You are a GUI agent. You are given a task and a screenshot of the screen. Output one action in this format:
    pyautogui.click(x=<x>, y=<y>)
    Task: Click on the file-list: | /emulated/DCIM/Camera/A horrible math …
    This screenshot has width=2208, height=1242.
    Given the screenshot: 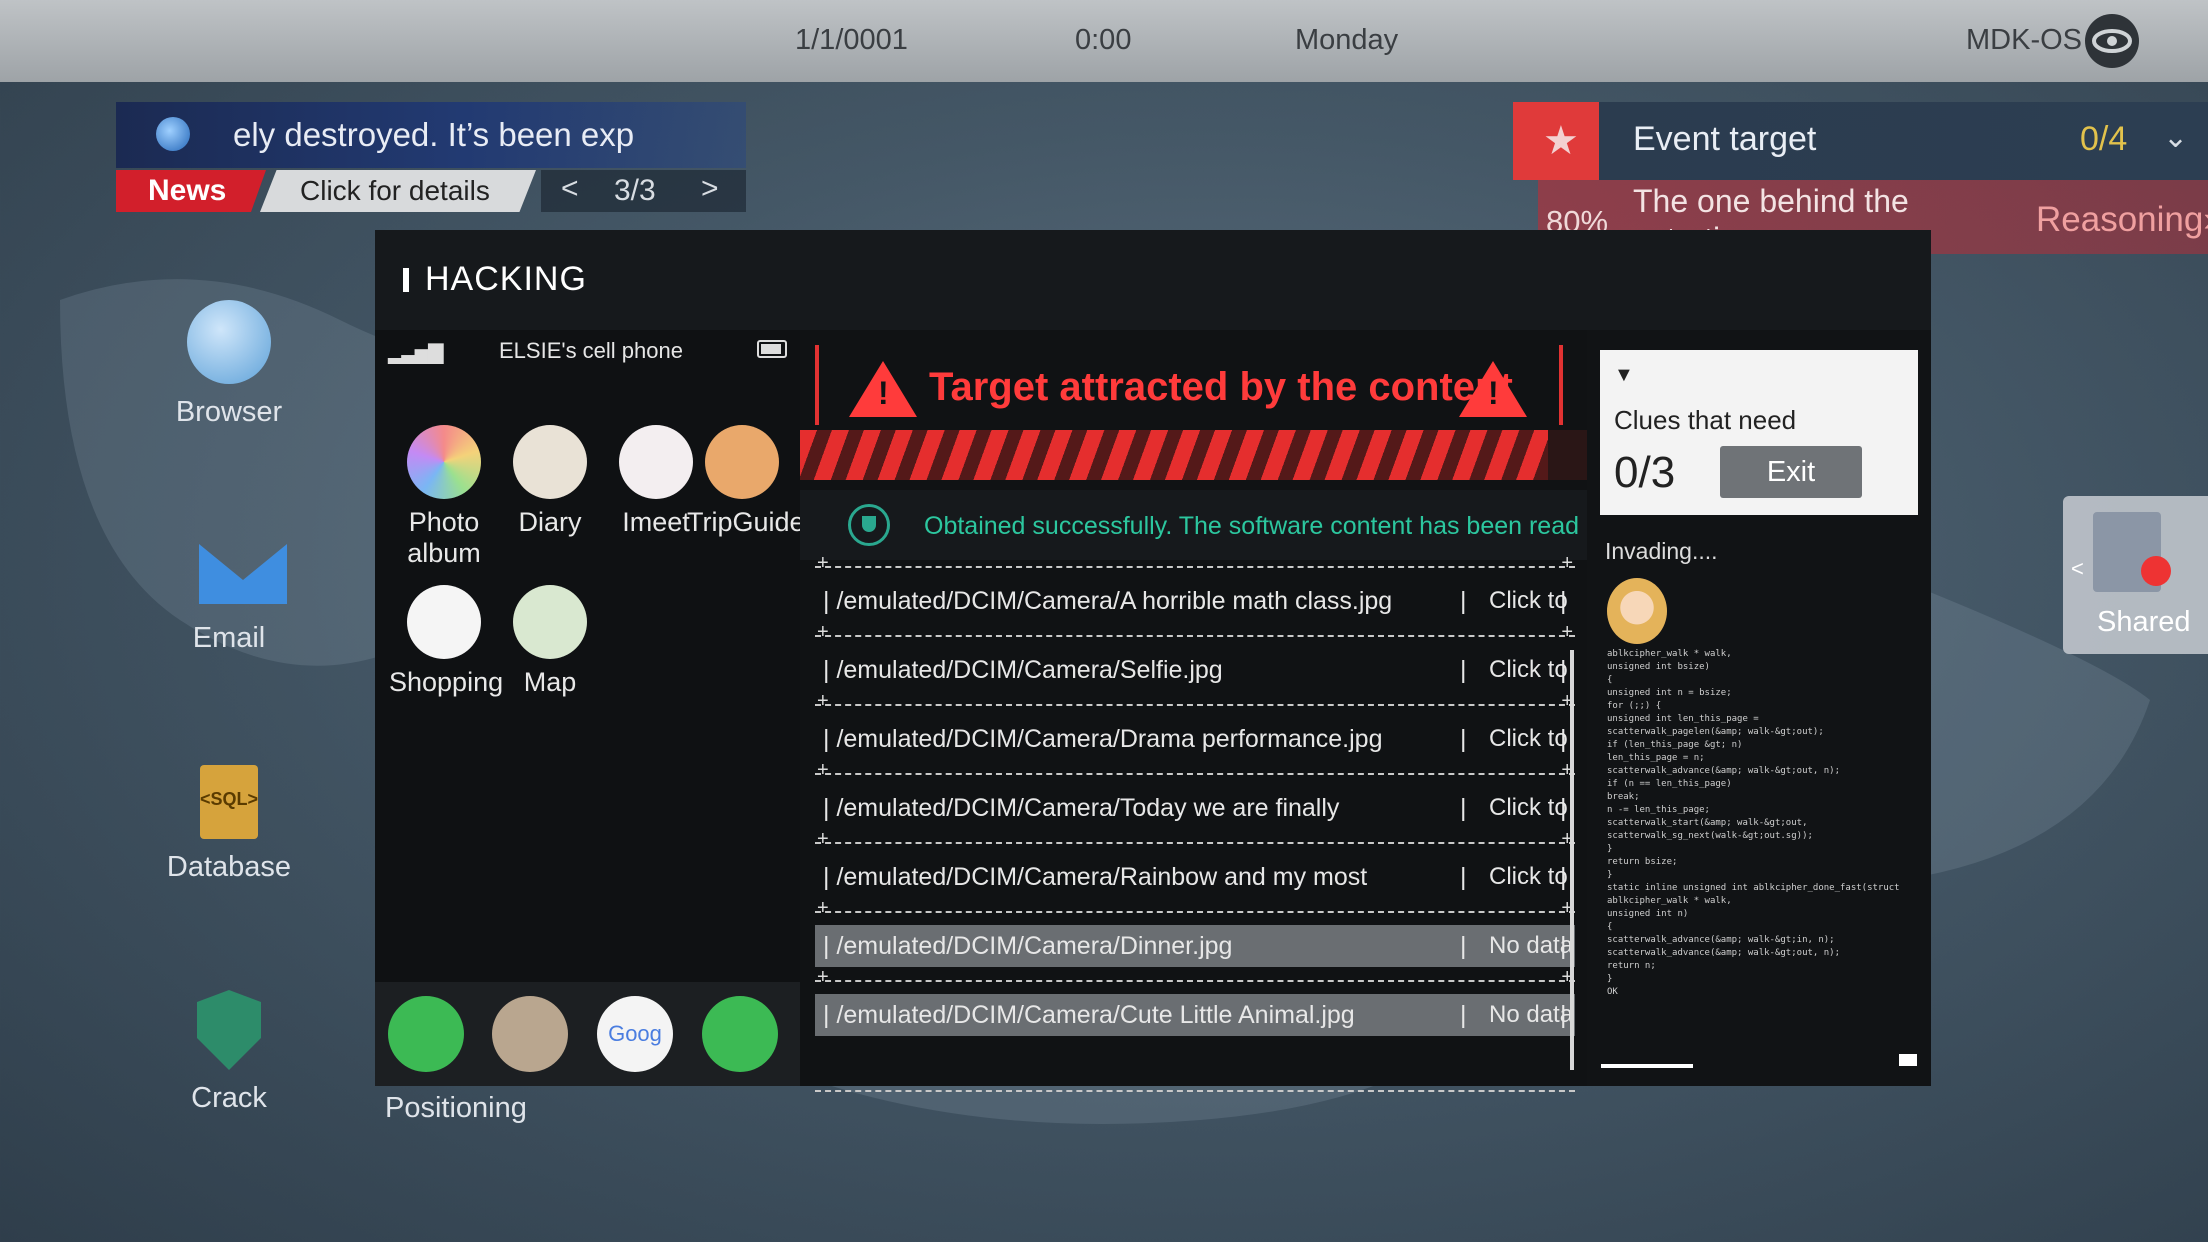 What is the action you would take?
    pyautogui.click(x=1195, y=800)
    